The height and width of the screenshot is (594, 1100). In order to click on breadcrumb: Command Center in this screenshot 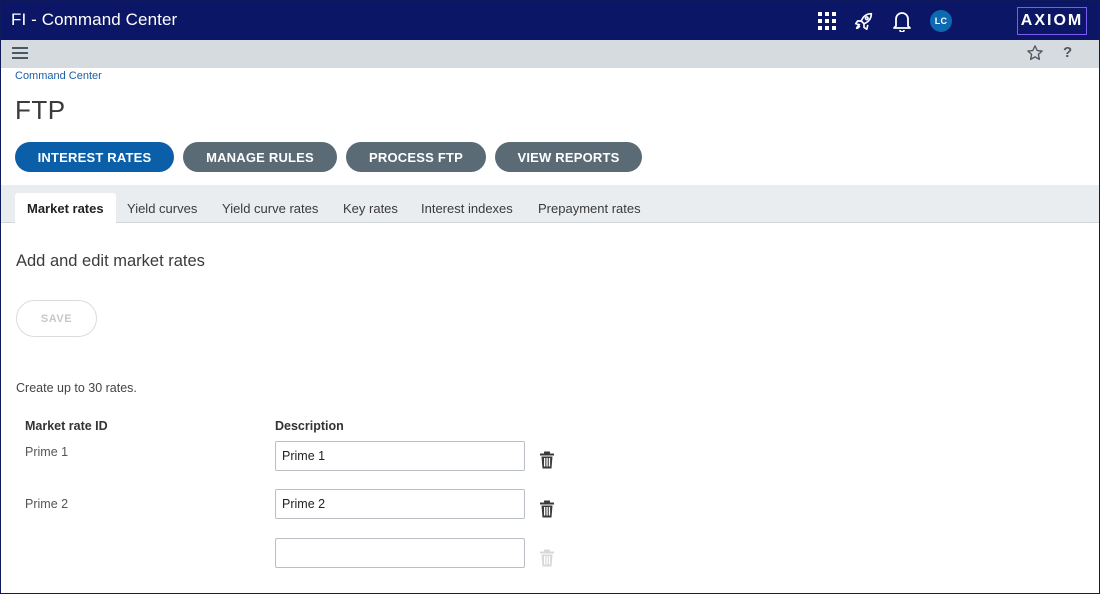, I will do `click(58, 76)`.